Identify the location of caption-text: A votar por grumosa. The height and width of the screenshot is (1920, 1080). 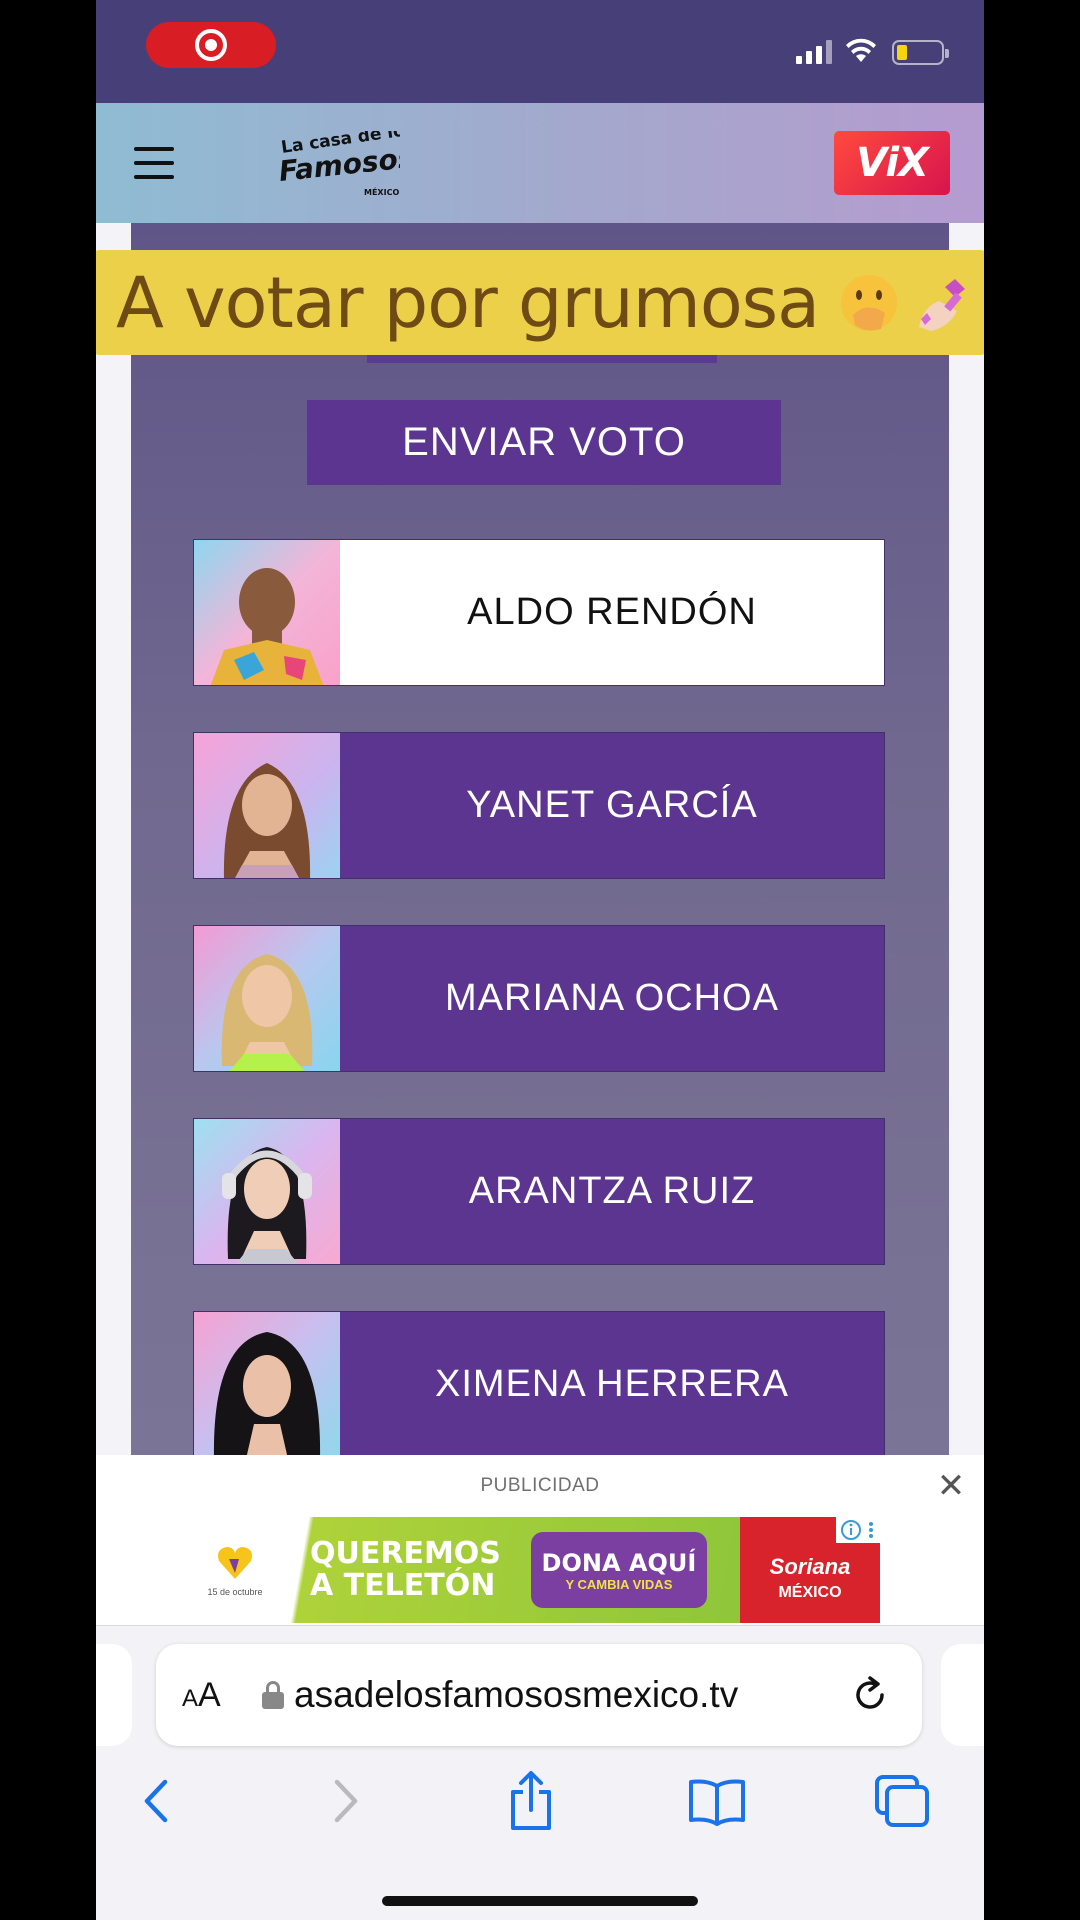
(468, 302).